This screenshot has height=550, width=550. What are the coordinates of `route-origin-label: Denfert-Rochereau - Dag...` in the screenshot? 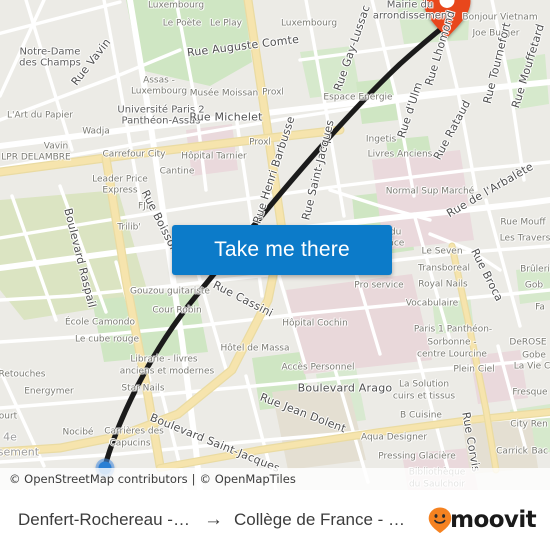 It's located at (105, 519).